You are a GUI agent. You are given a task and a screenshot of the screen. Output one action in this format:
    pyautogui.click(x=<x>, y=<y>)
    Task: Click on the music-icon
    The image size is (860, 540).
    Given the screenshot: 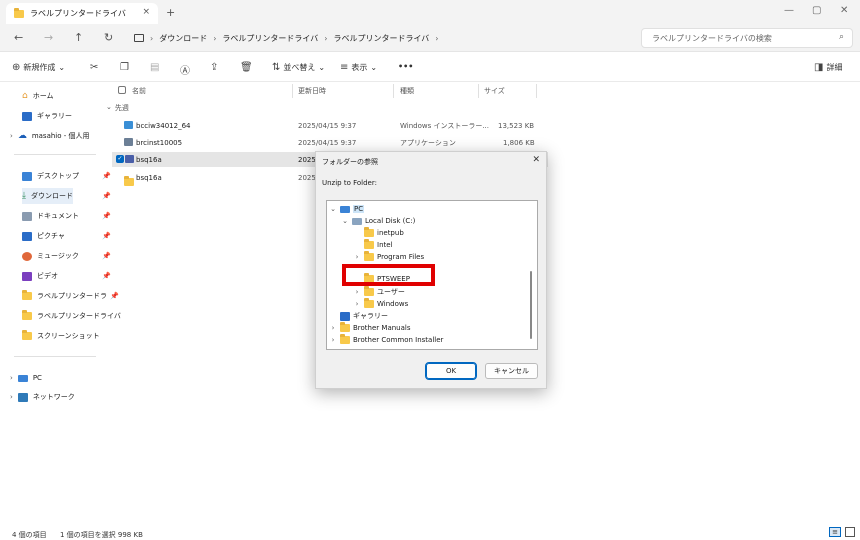 What is the action you would take?
    pyautogui.click(x=27, y=256)
    